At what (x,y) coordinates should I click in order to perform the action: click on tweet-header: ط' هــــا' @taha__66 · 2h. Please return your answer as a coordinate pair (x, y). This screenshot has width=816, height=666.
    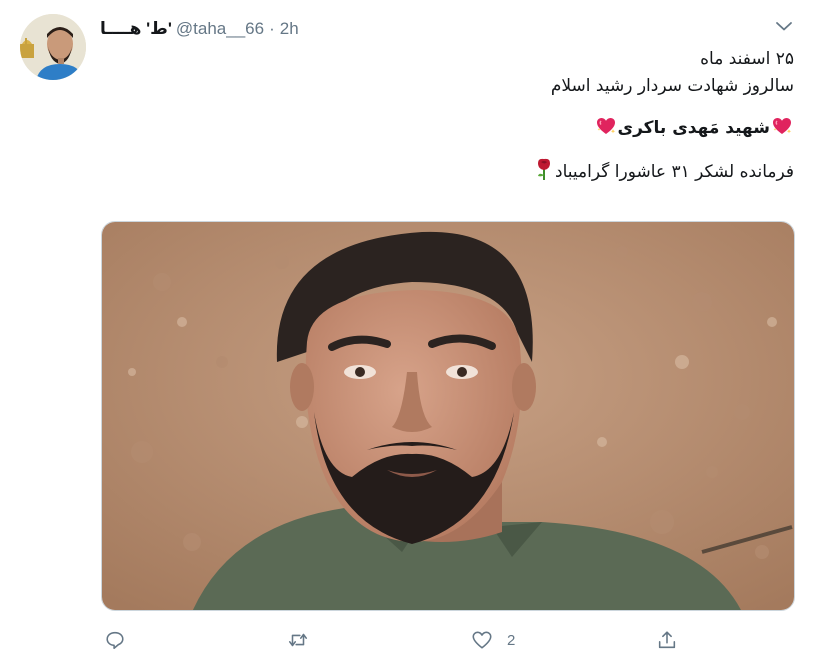
    Looking at the image, I should click on (199, 29).